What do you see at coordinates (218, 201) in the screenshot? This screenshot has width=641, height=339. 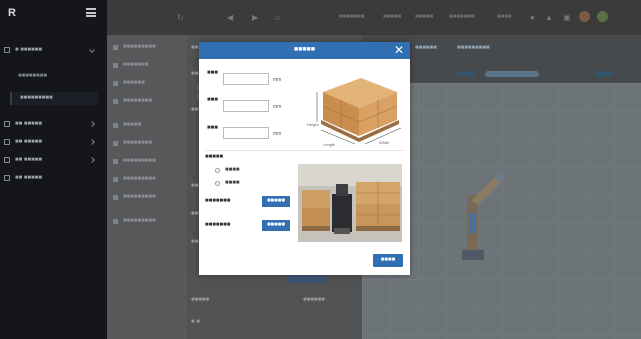 I see `upload-label-0: ■■■■■■■` at bounding box center [218, 201].